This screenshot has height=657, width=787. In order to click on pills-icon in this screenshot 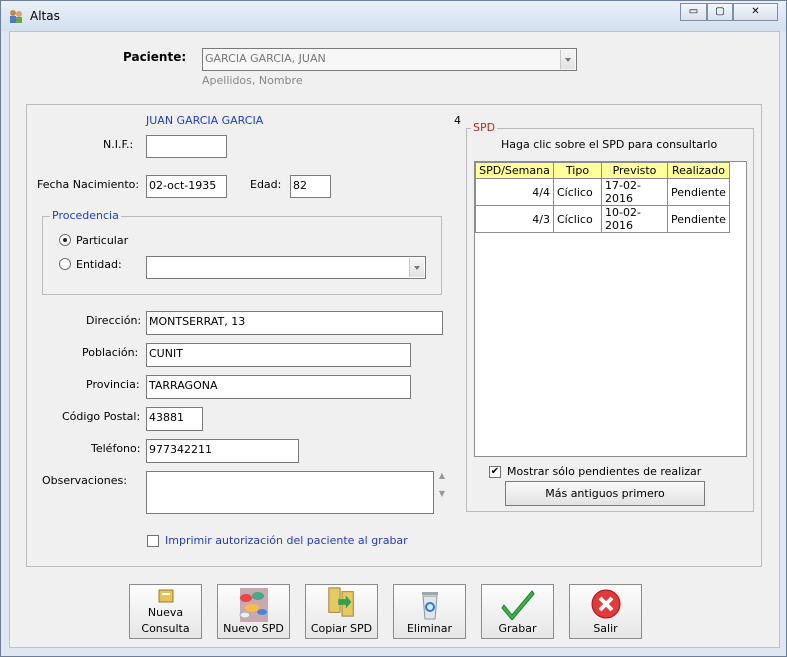, I will do `click(253, 605)`.